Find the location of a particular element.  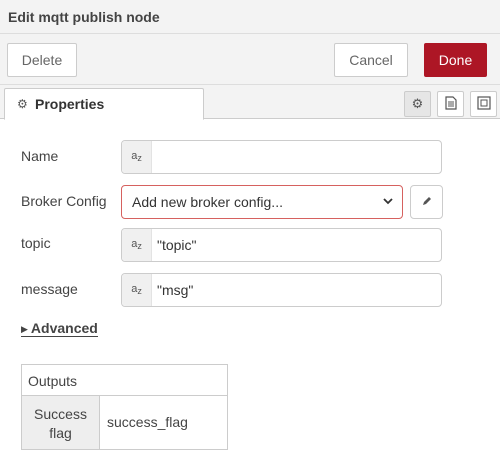

done-button: Done is located at coordinates (455, 60).